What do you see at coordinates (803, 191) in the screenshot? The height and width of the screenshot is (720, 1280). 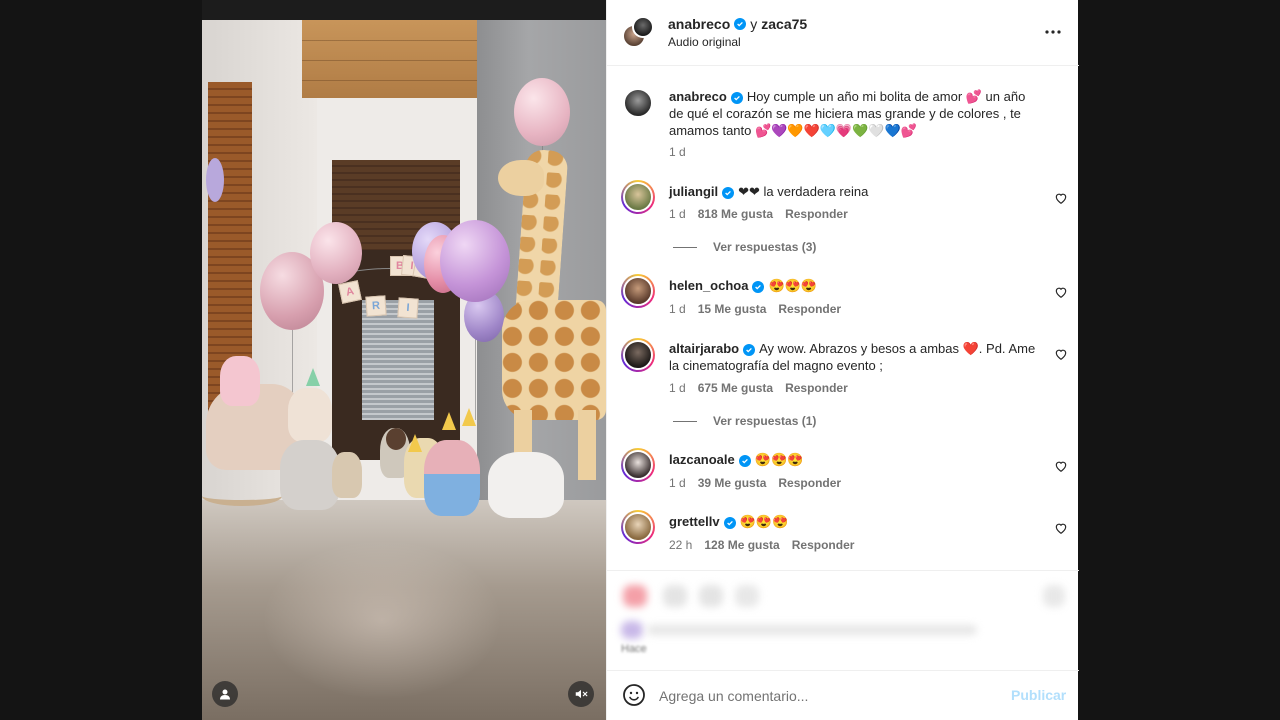 I see `comment-text: ❤❤ la verdadera reina` at bounding box center [803, 191].